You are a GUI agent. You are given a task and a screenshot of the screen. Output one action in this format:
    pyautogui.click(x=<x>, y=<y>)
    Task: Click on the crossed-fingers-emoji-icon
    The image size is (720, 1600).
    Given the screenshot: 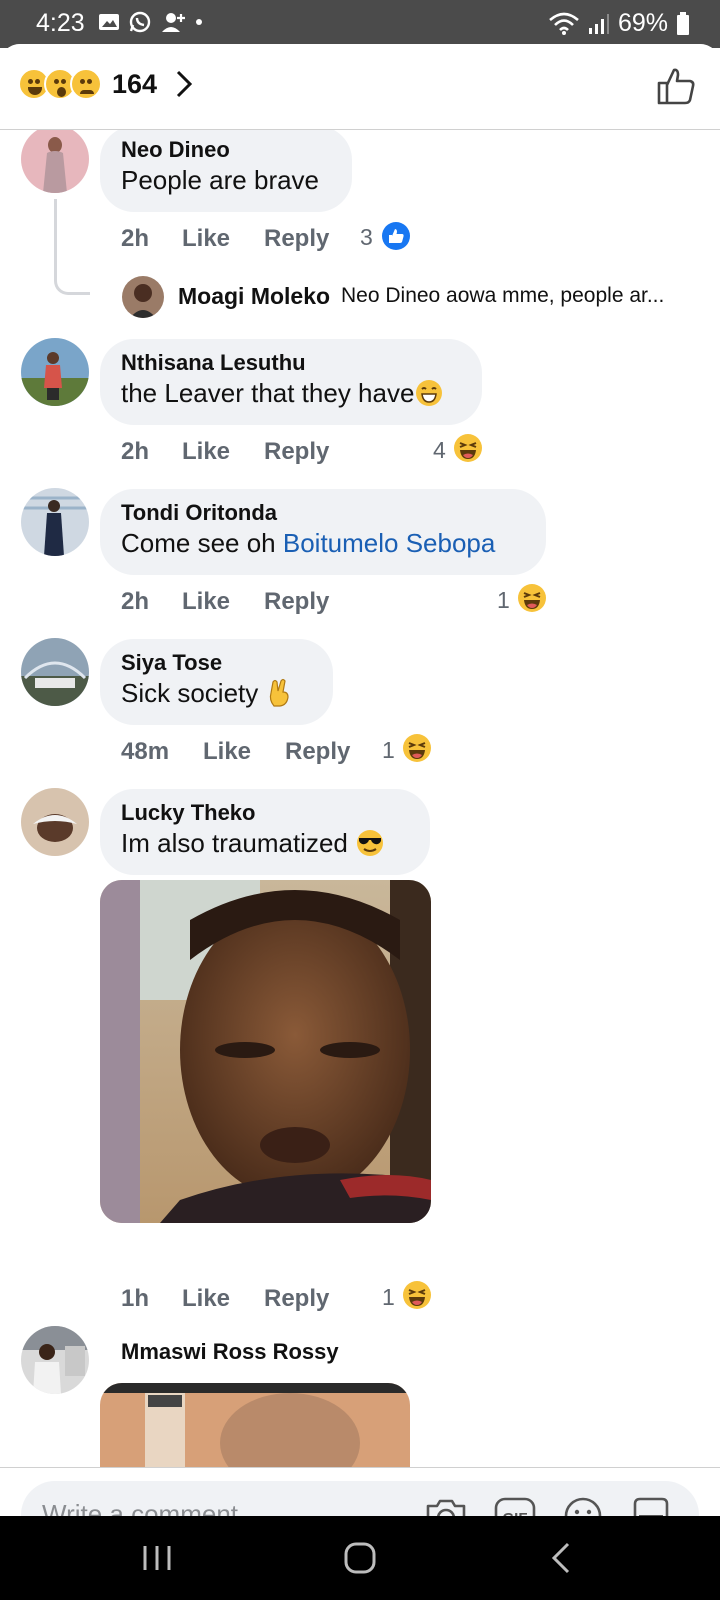 What is the action you would take?
    pyautogui.click(x=279, y=692)
    